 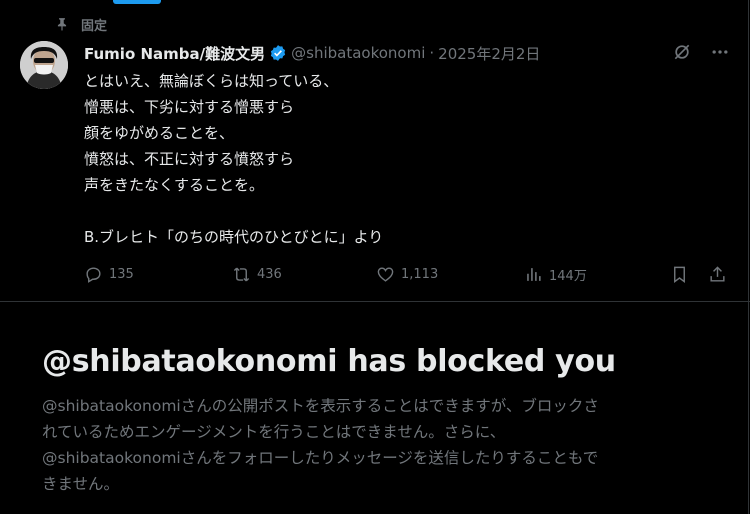 What do you see at coordinates (568, 276) in the screenshot?
I see `view-count: 144万` at bounding box center [568, 276].